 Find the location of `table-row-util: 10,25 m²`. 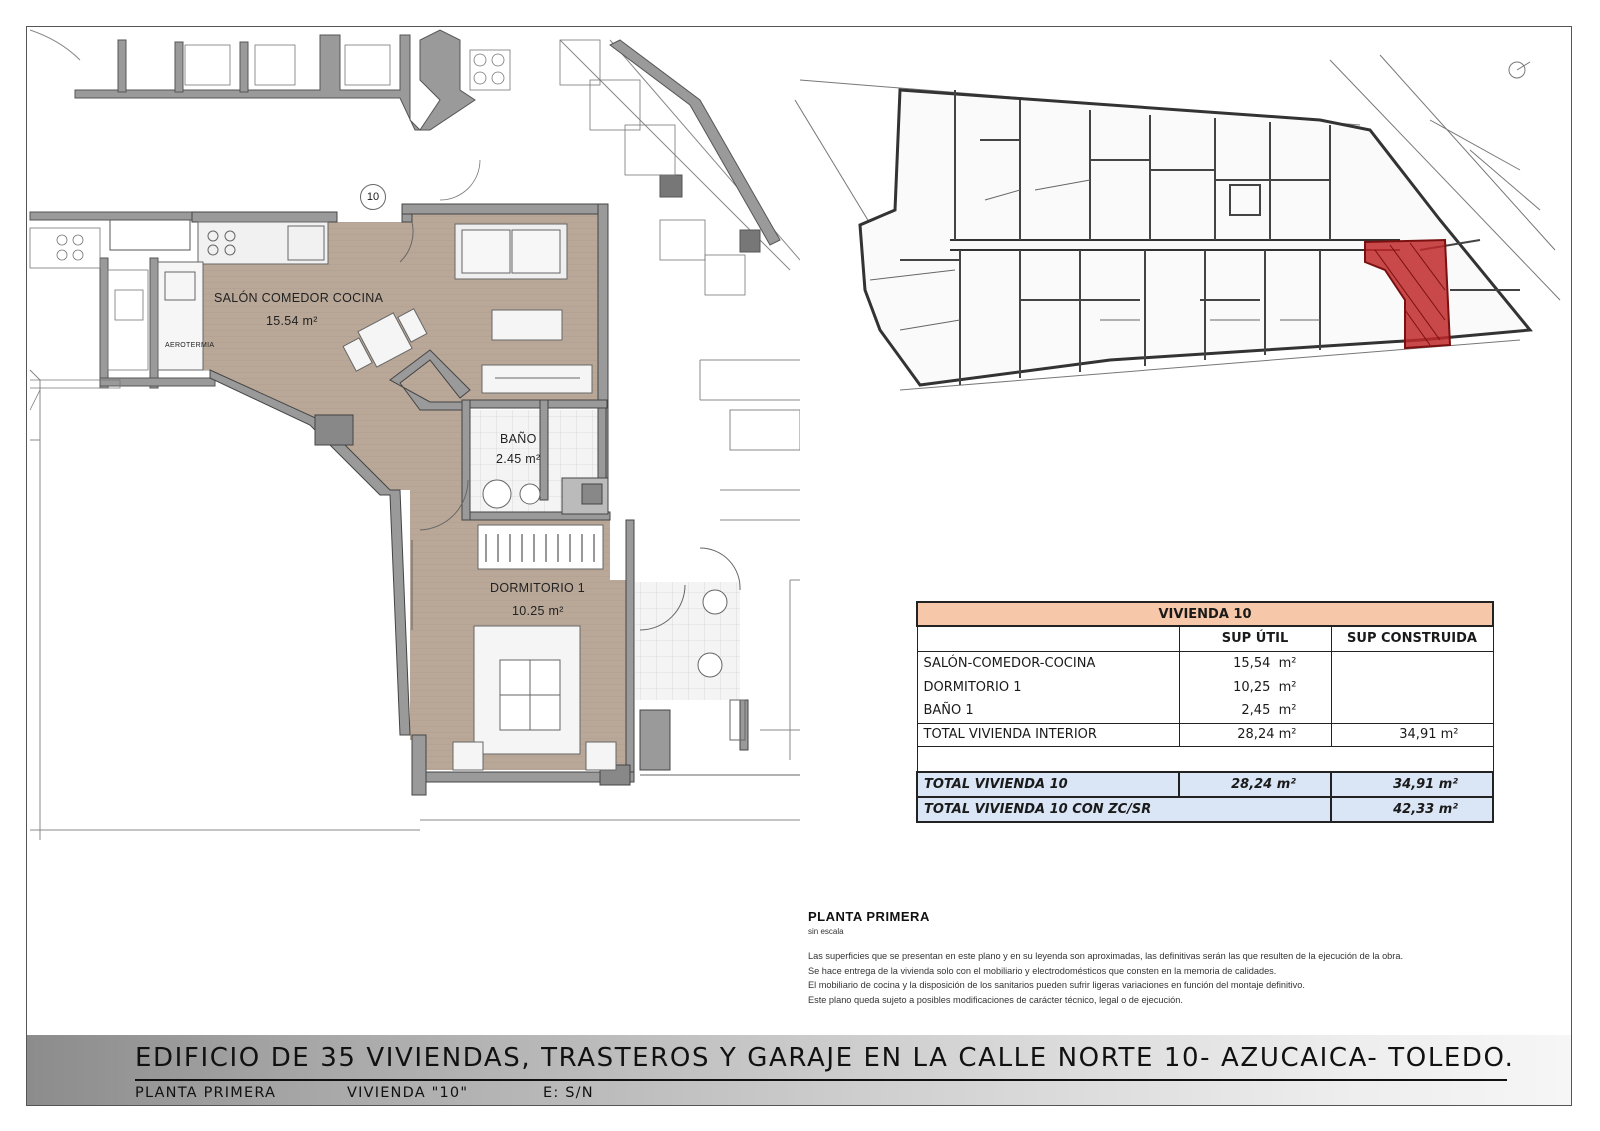

table-row-util: 10,25 m² is located at coordinates (1255, 687).